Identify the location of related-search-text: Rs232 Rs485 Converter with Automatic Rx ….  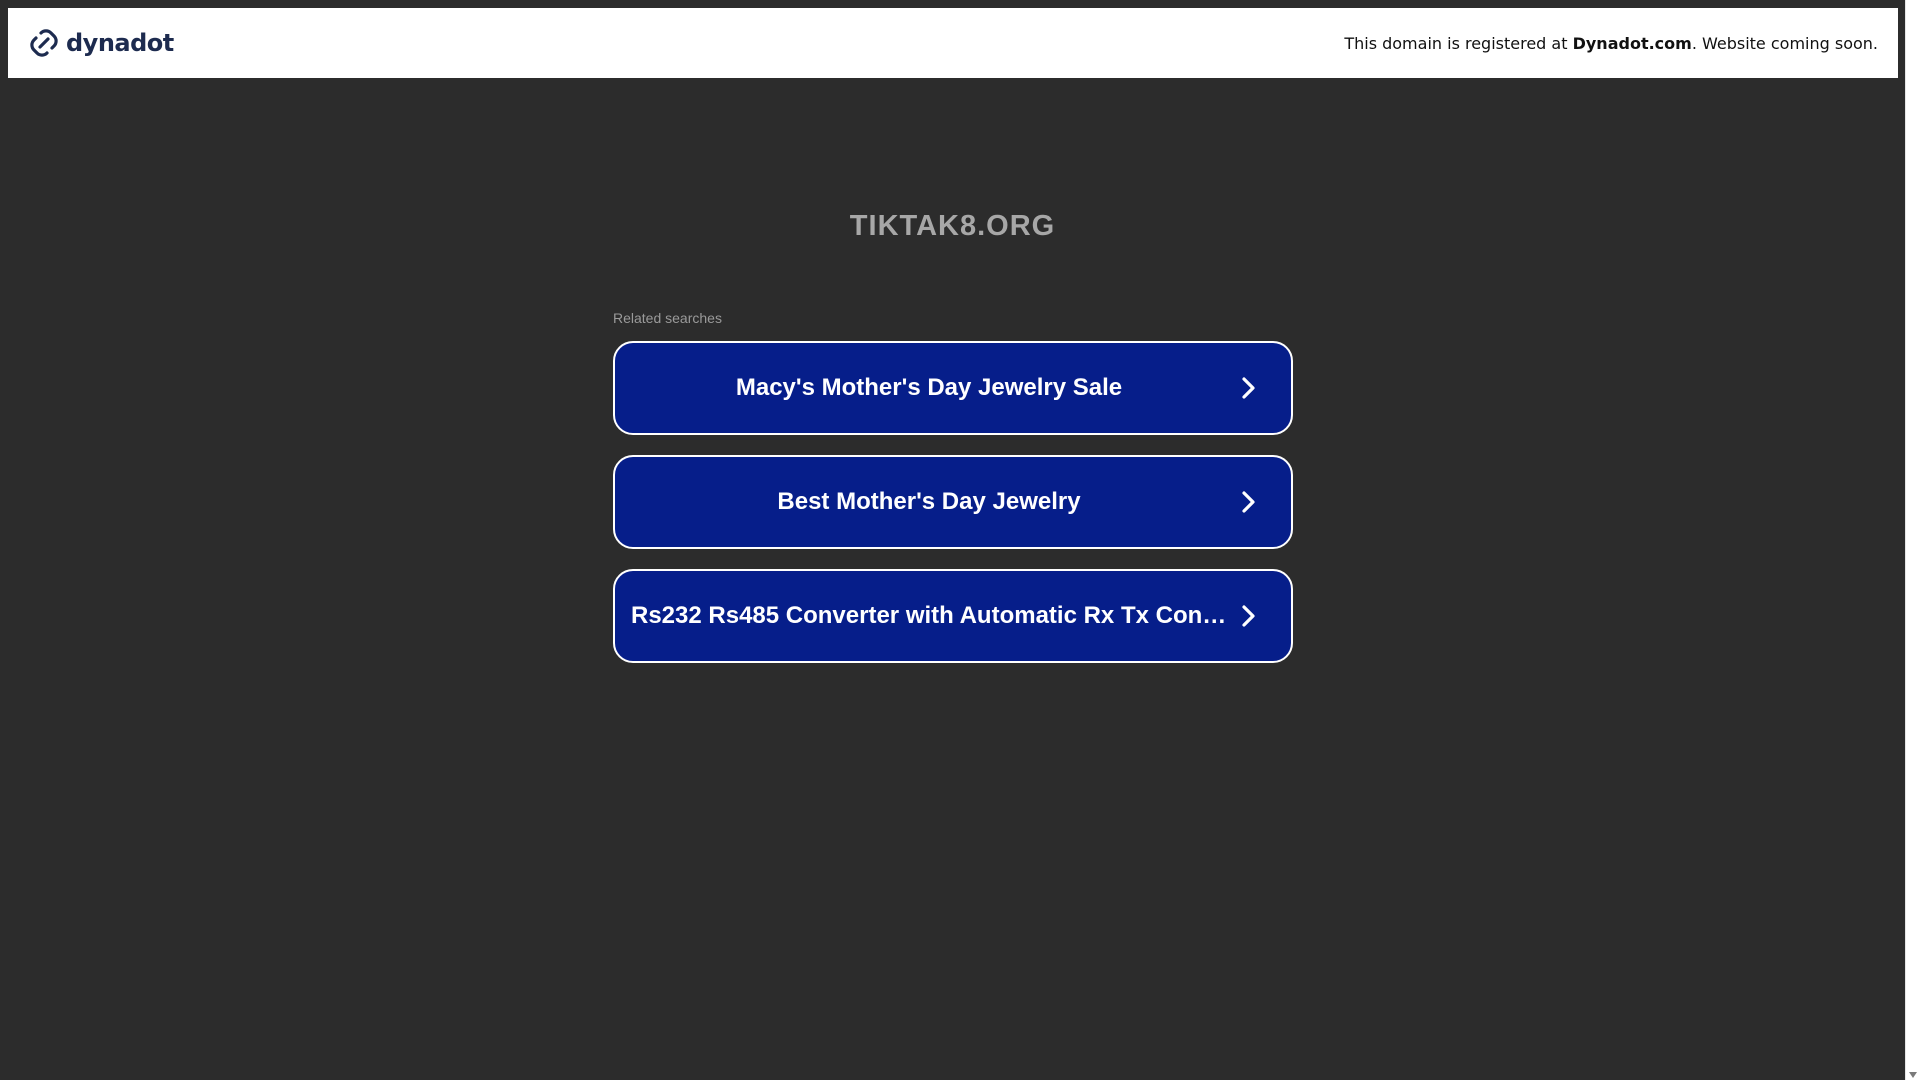
(934, 615).